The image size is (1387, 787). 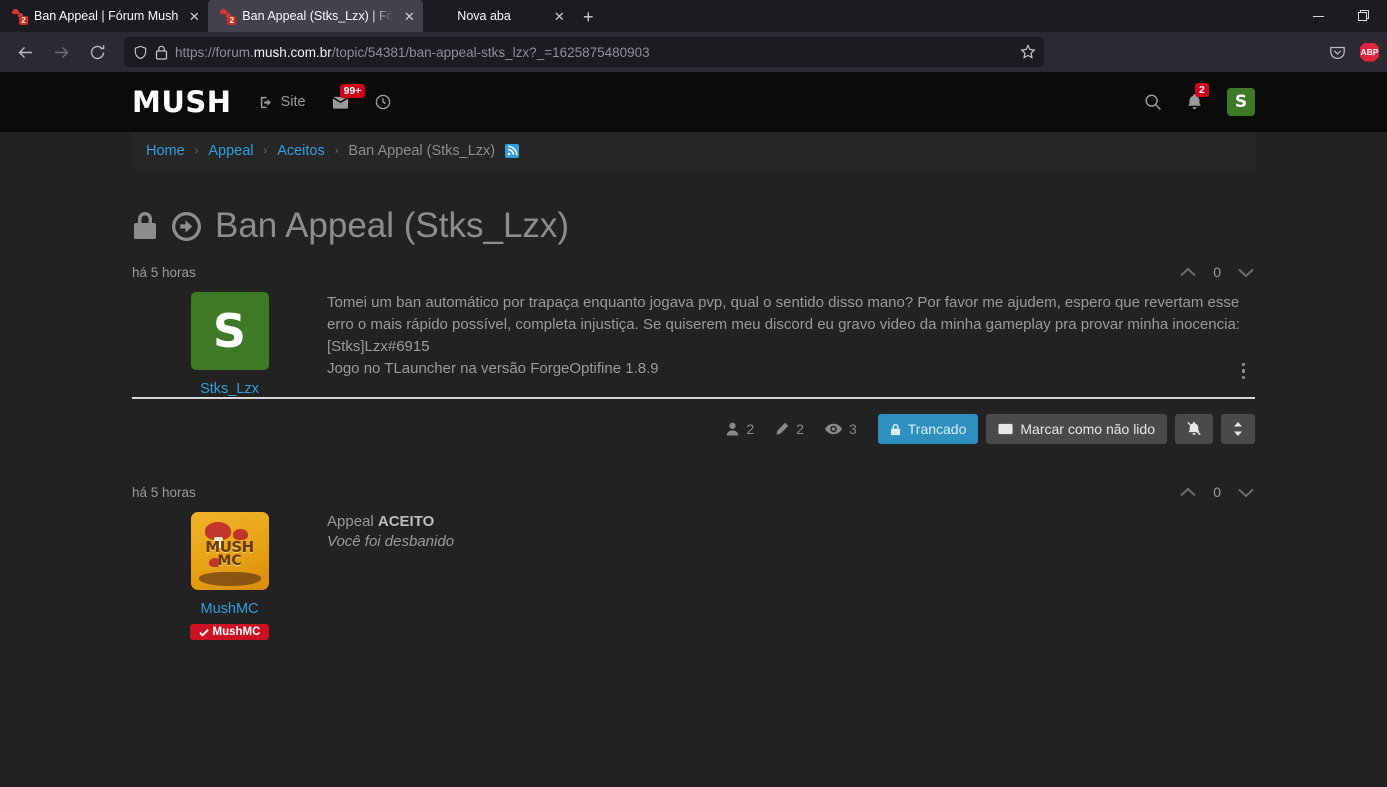 What do you see at coordinates (937, 429) in the screenshot?
I see `locked-button-label: Trancado` at bounding box center [937, 429].